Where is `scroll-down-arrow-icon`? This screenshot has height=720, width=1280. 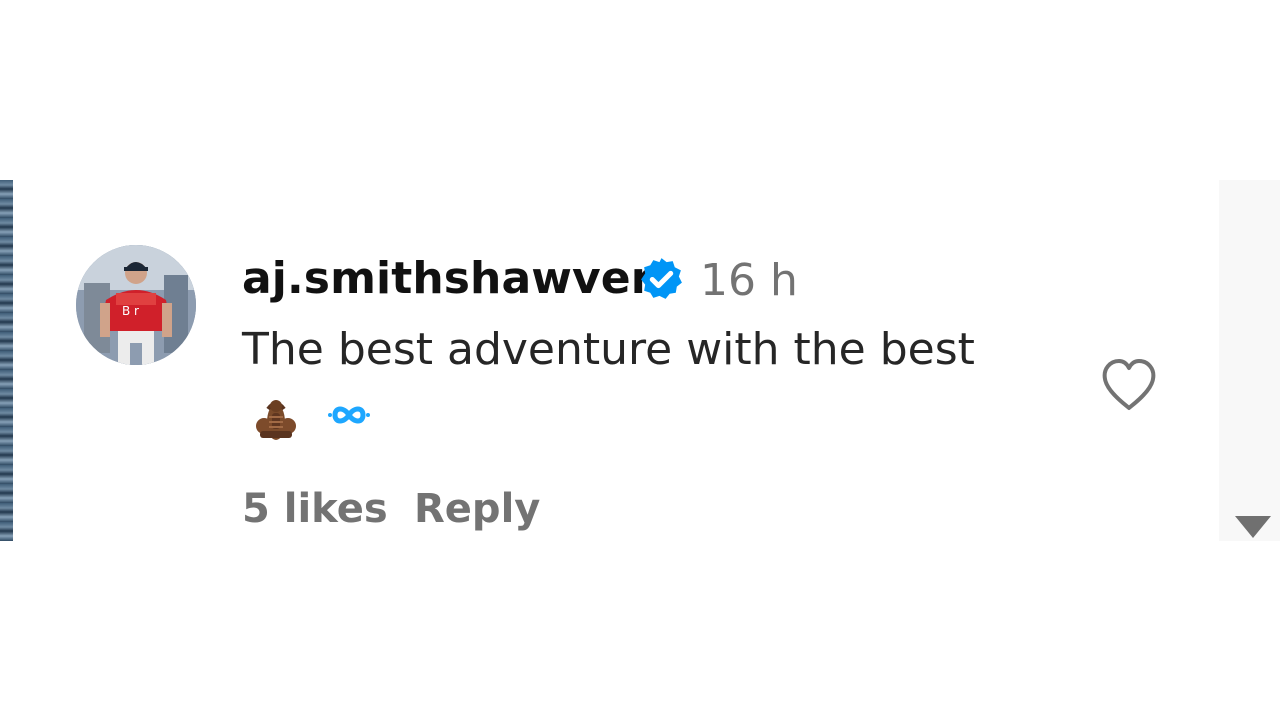 scroll-down-arrow-icon is located at coordinates (1253, 527).